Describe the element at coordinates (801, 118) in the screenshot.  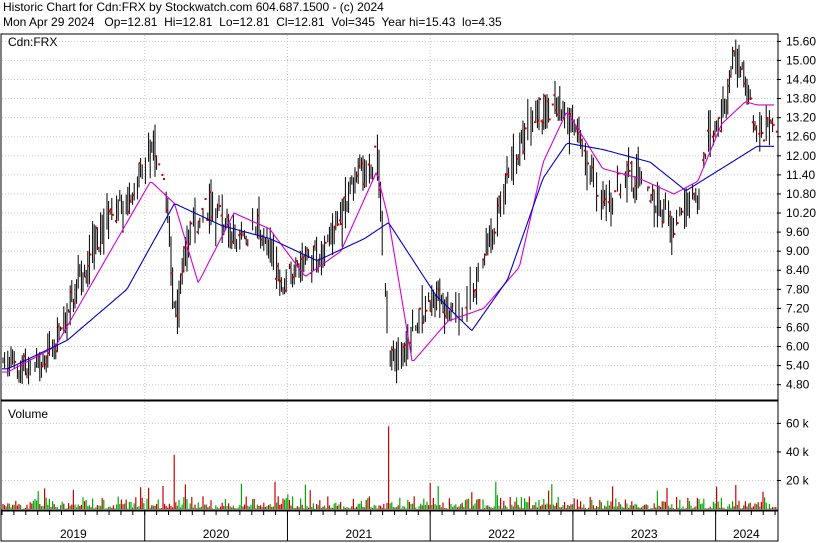
I see `price-tick-label: 13.20` at that location.